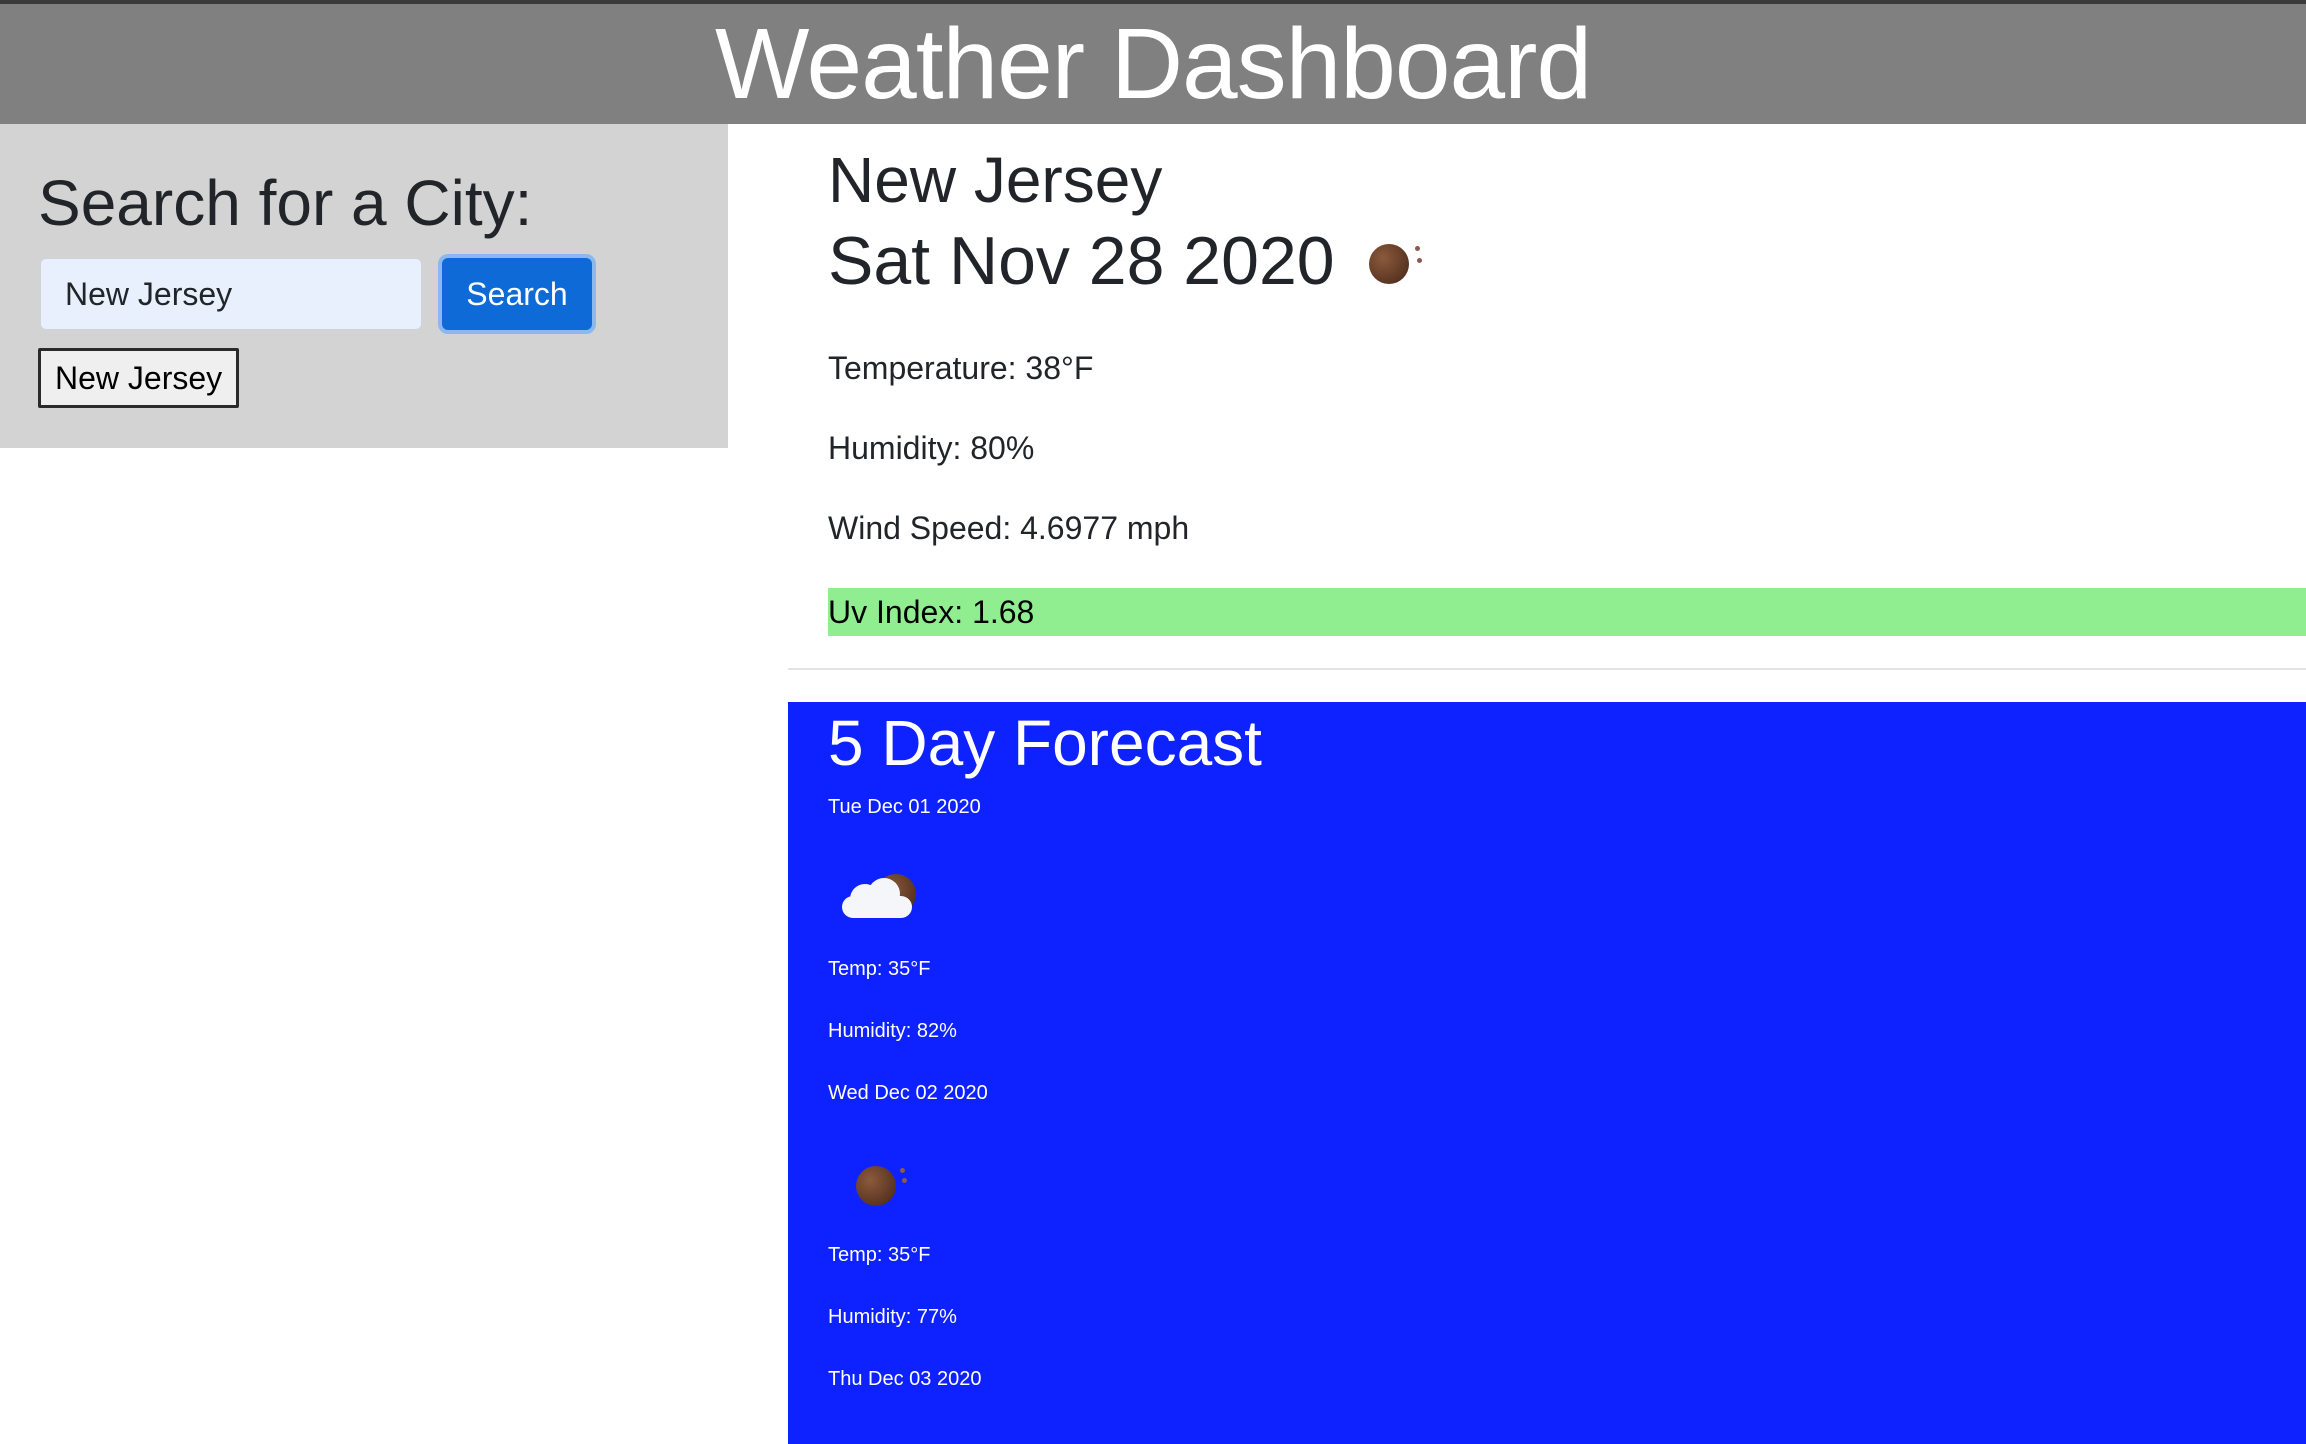  I want to click on current-humidity: Humidity: 80%, so click(931, 448).